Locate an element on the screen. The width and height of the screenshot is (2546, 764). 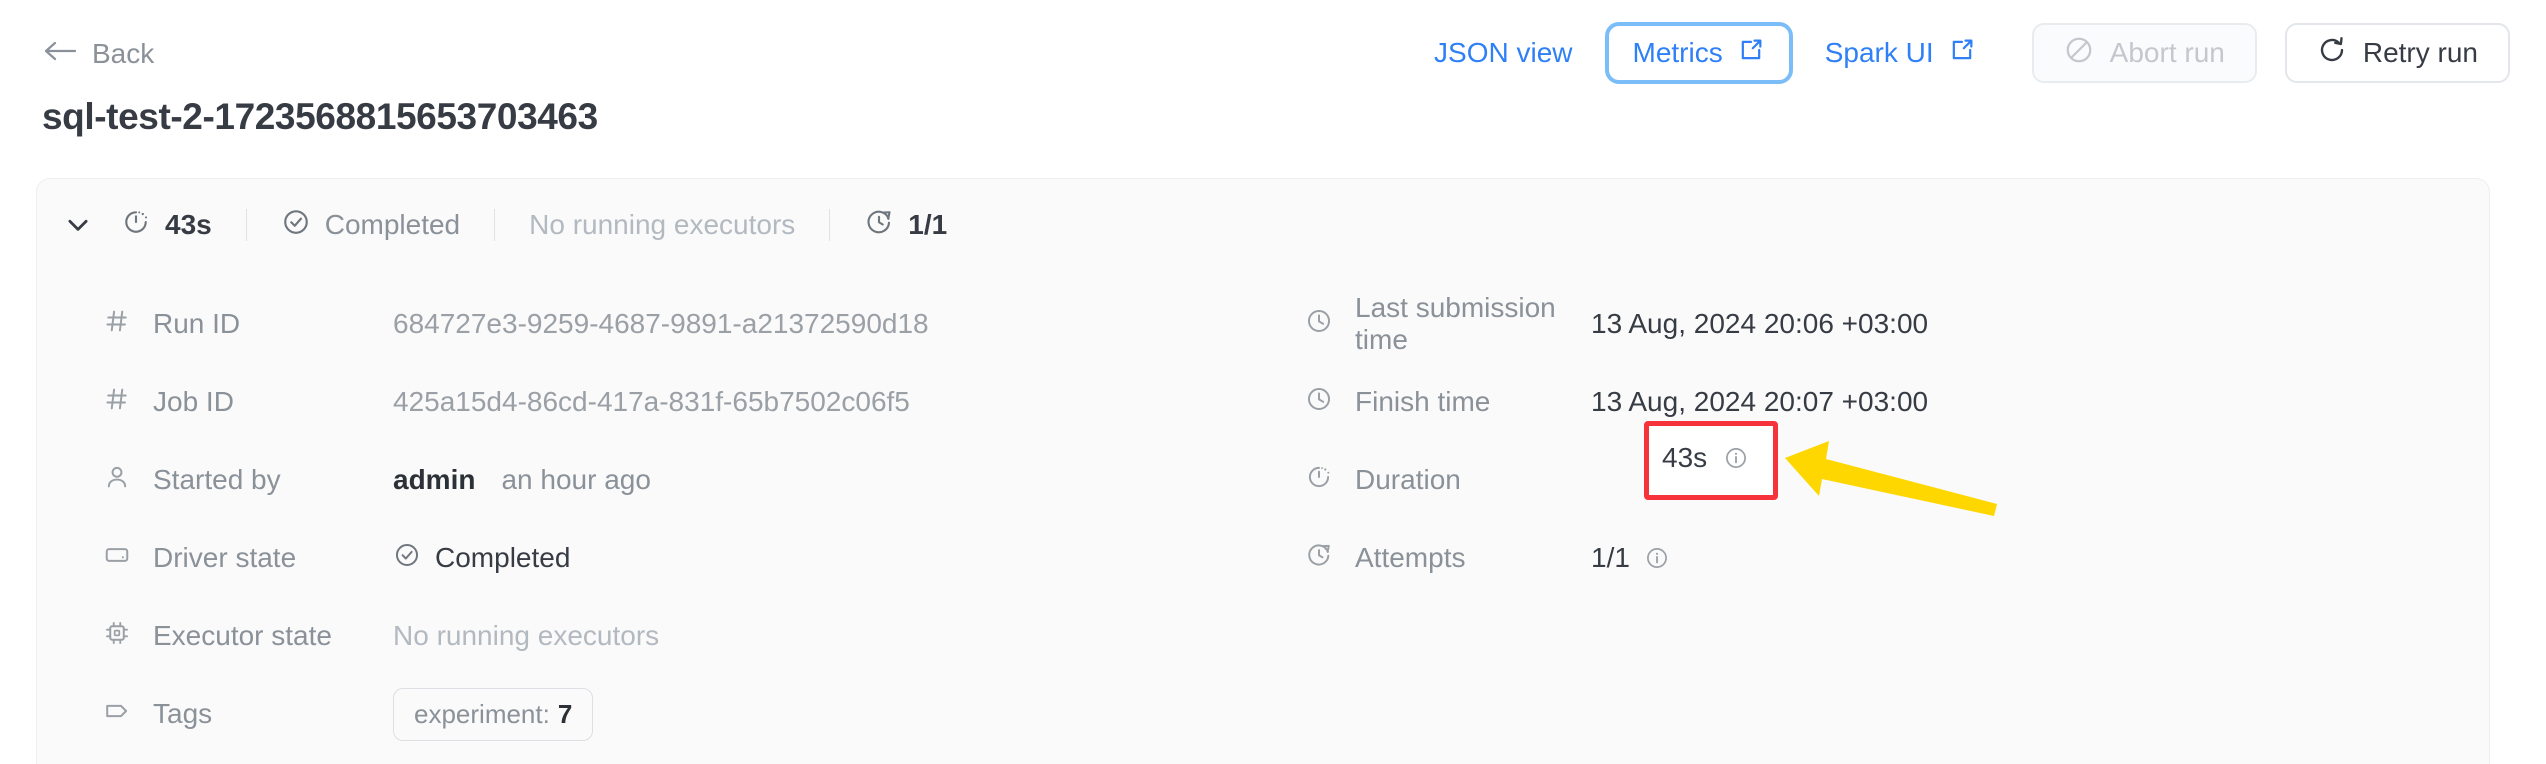
detail-label-text: Executor state is located at coordinates (242, 635).